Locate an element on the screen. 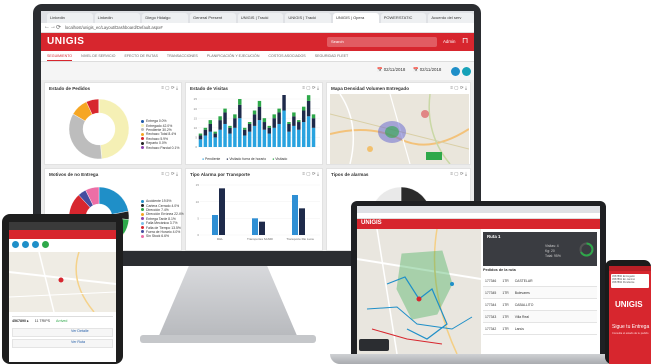 This screenshot has height=364, width=651. density-map is located at coordinates (399, 129).